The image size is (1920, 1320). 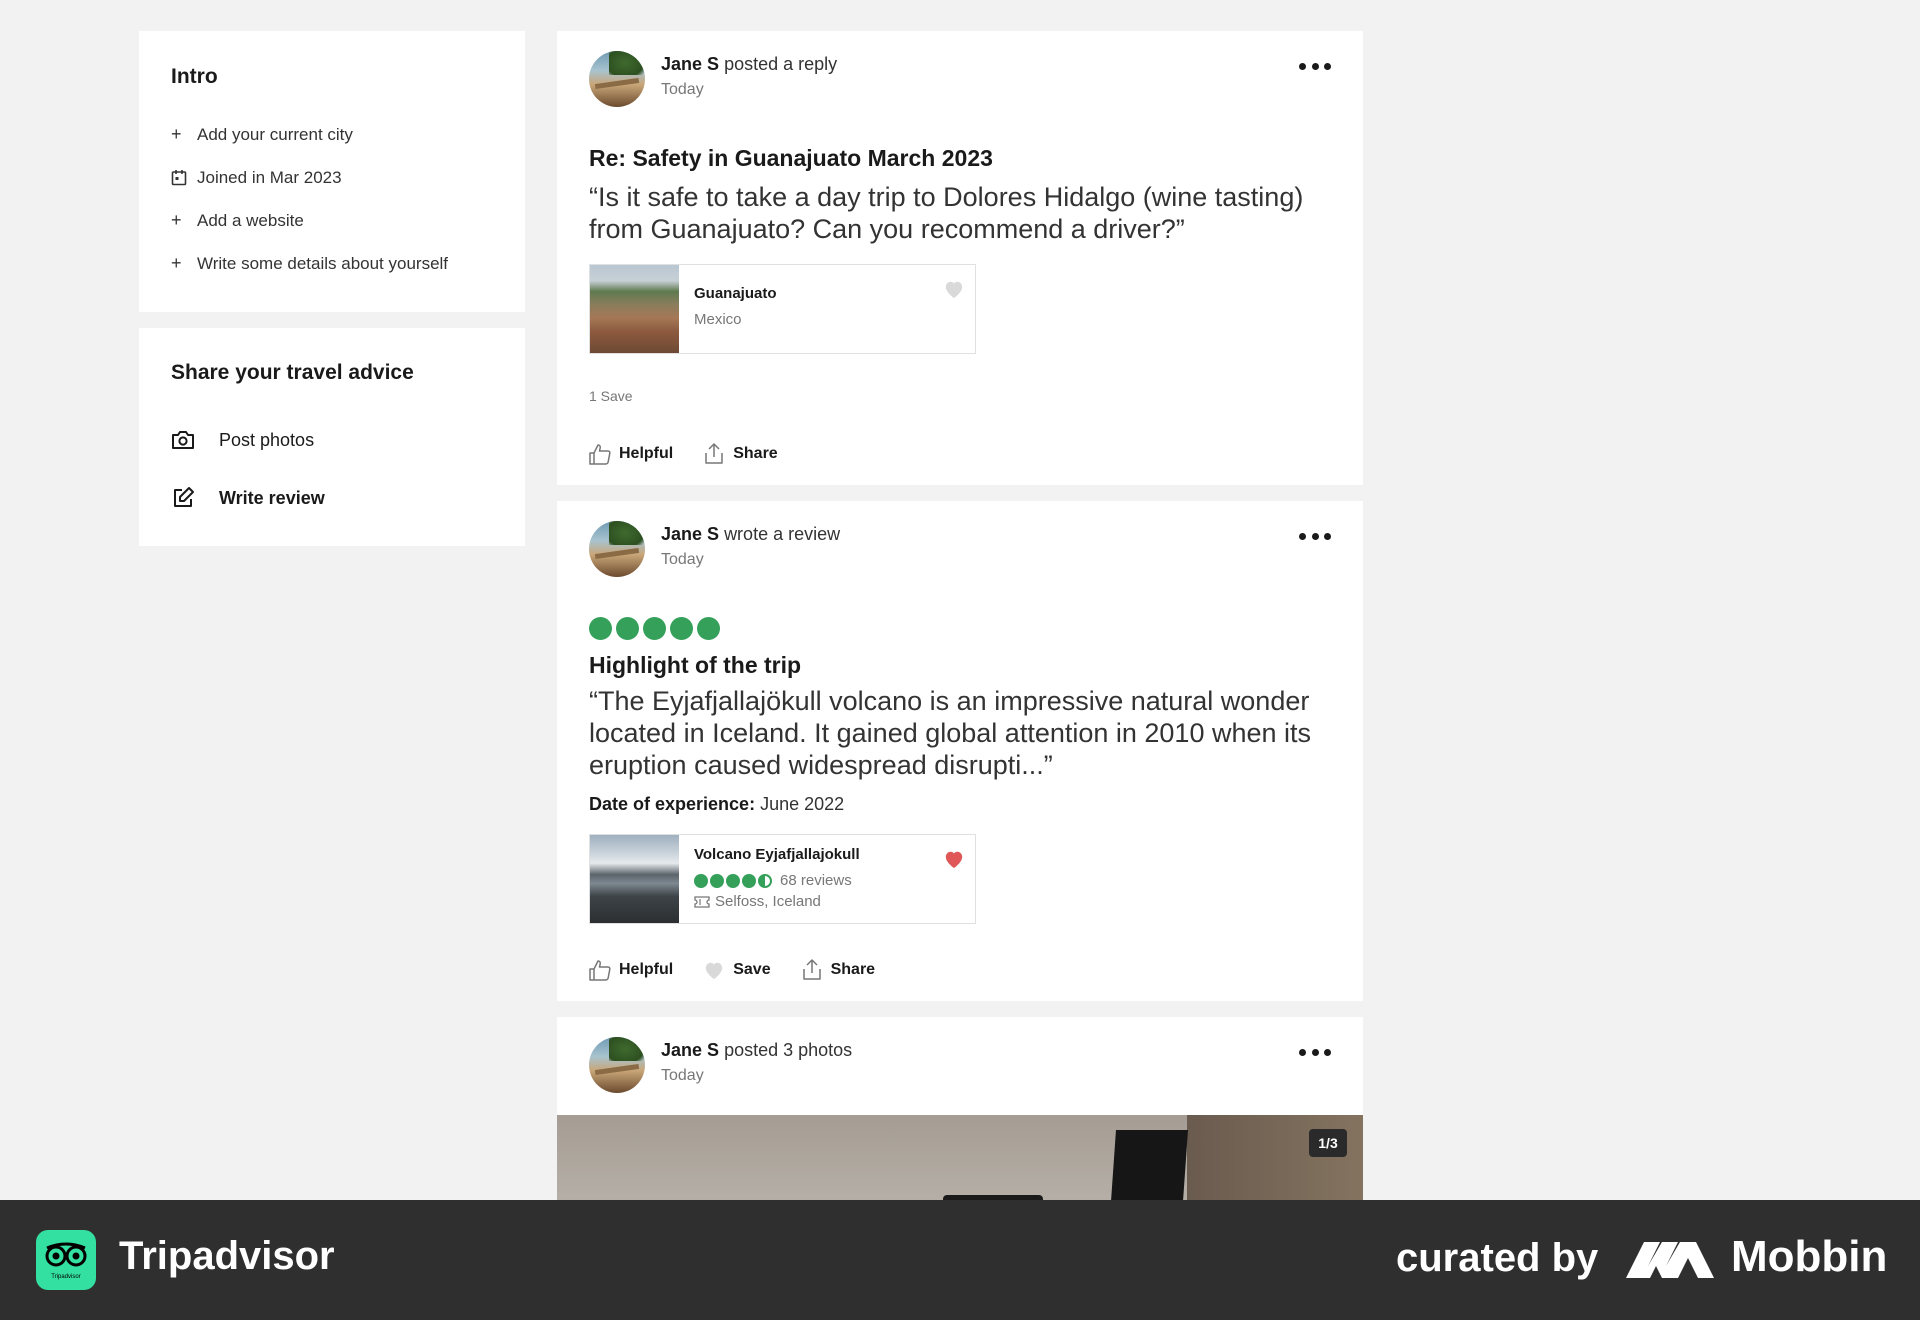 I want to click on mobbin-logo-icon, so click(x=1670, y=1260).